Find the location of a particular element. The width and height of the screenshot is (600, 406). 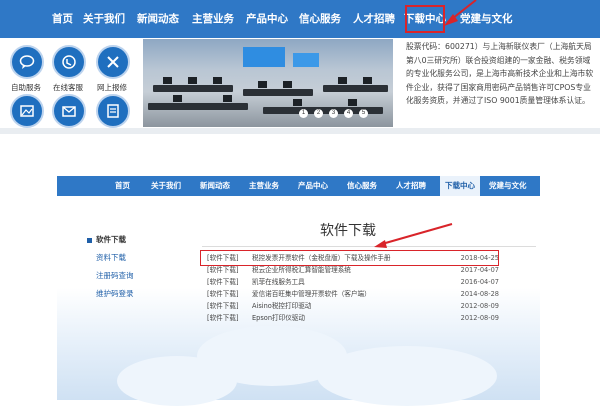

bottom-annotation-arrow is located at coordinates (413, 235).